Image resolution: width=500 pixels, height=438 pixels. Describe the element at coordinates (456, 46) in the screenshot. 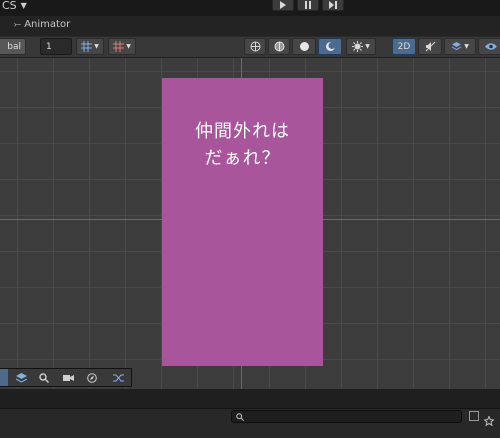

I see `gizmos-icon` at that location.